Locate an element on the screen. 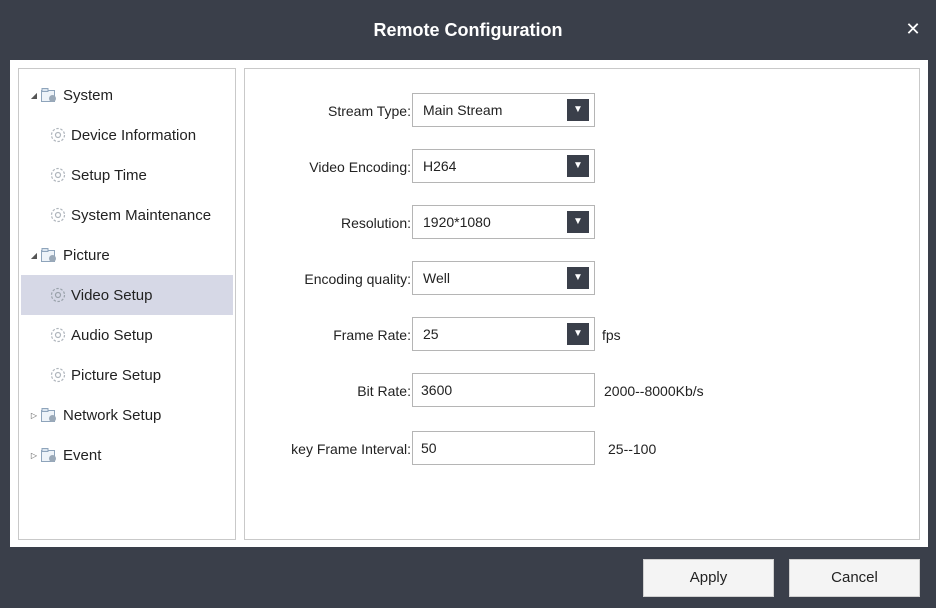 The image size is (936, 608). video-encoding-select: H264 ▼ is located at coordinates (503, 166).